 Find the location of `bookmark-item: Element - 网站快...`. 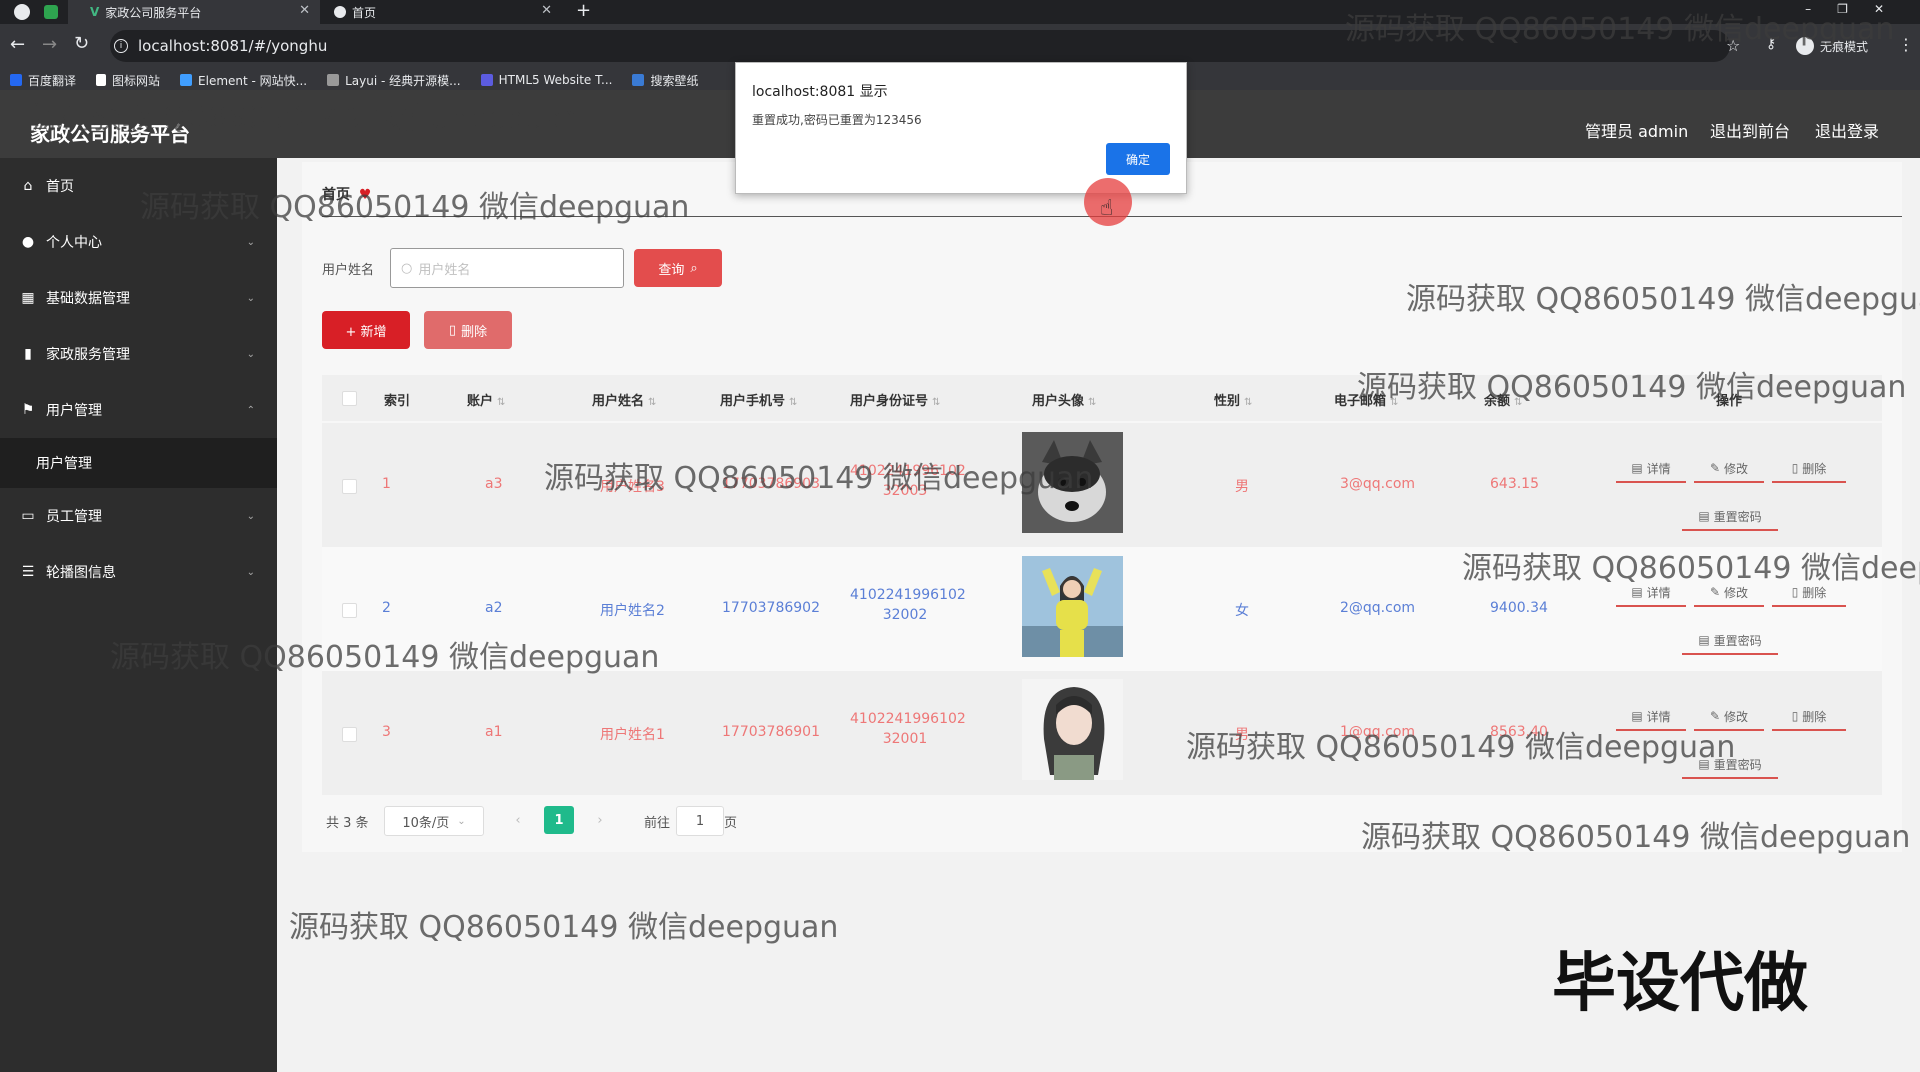

bookmark-item: Element - 网站快... is located at coordinates (243, 80).